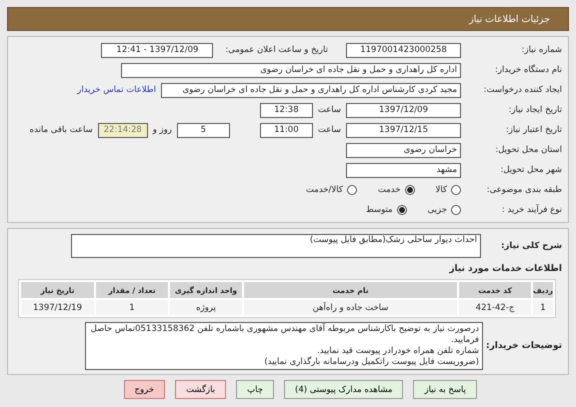  I want to click on section-title: اطلاعات خدمات مورد نیاز, so click(505, 269).